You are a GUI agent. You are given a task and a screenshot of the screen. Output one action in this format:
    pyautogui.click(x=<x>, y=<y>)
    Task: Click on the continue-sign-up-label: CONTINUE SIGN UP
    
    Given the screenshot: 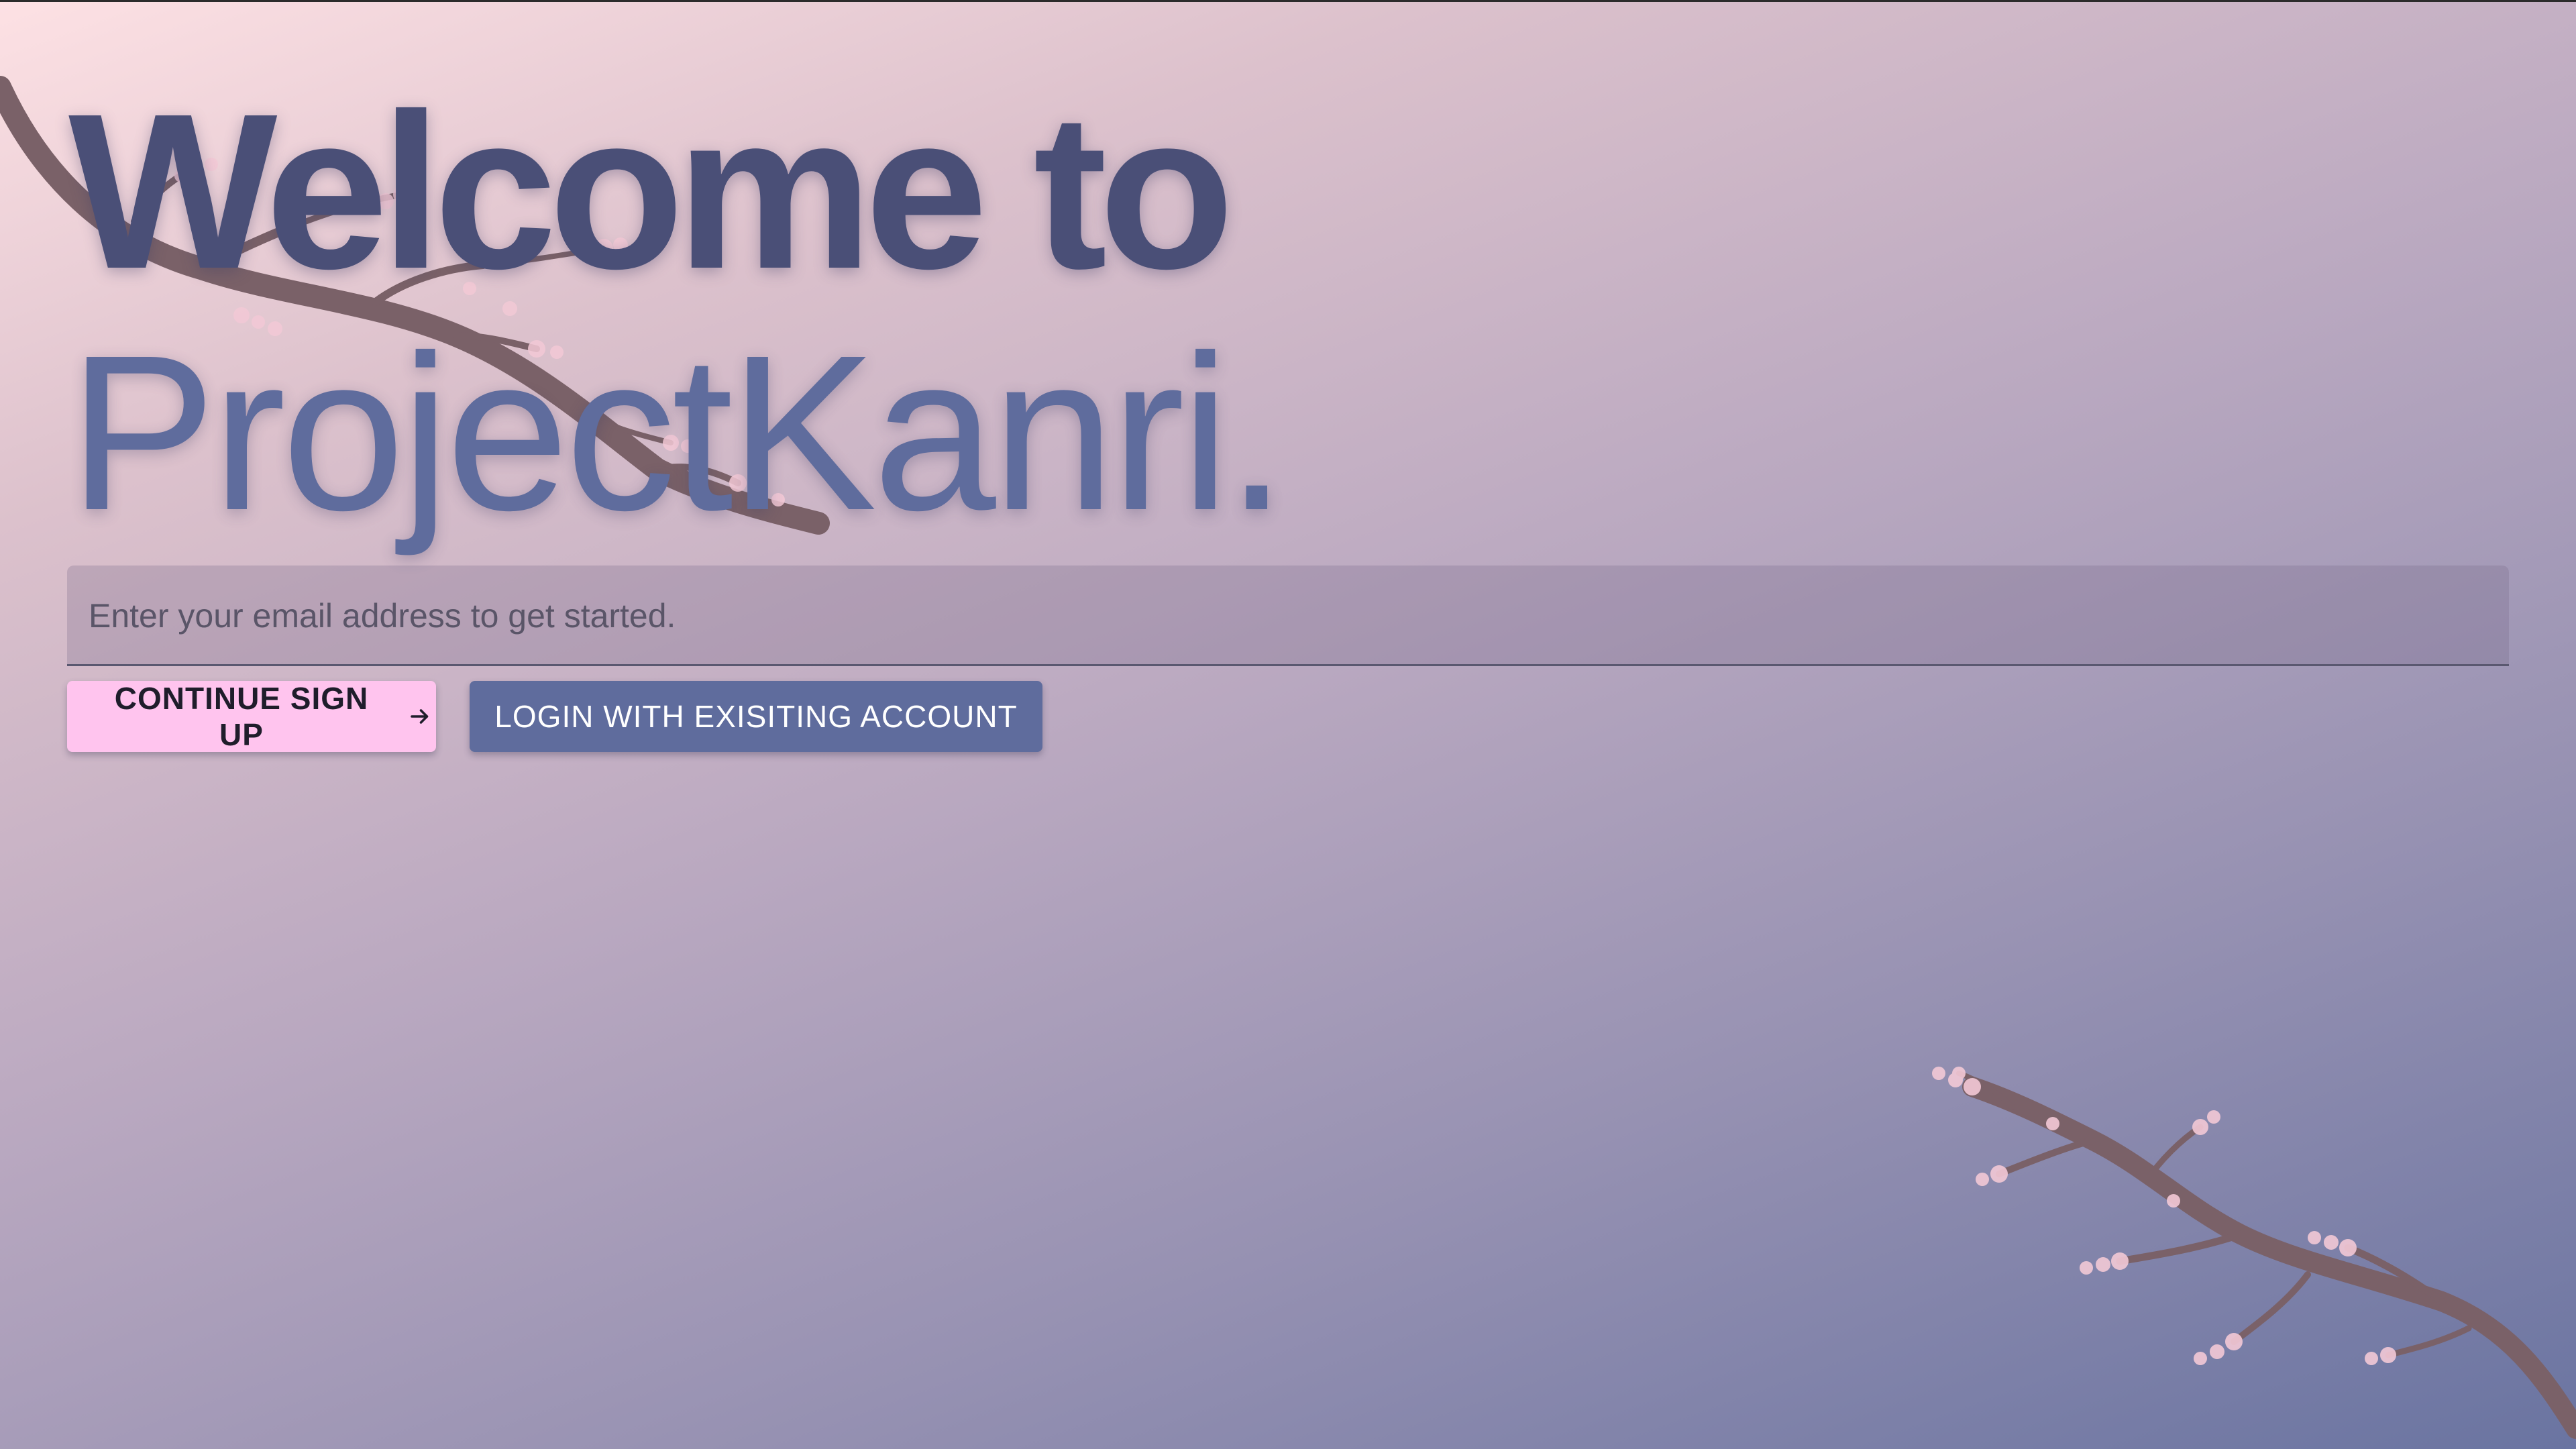 What is the action you would take?
    pyautogui.click(x=241, y=716)
    